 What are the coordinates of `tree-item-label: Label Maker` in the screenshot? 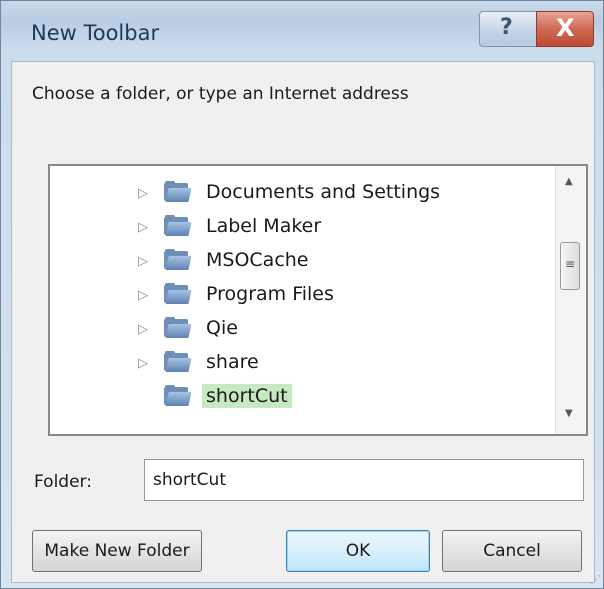 It's located at (264, 226).